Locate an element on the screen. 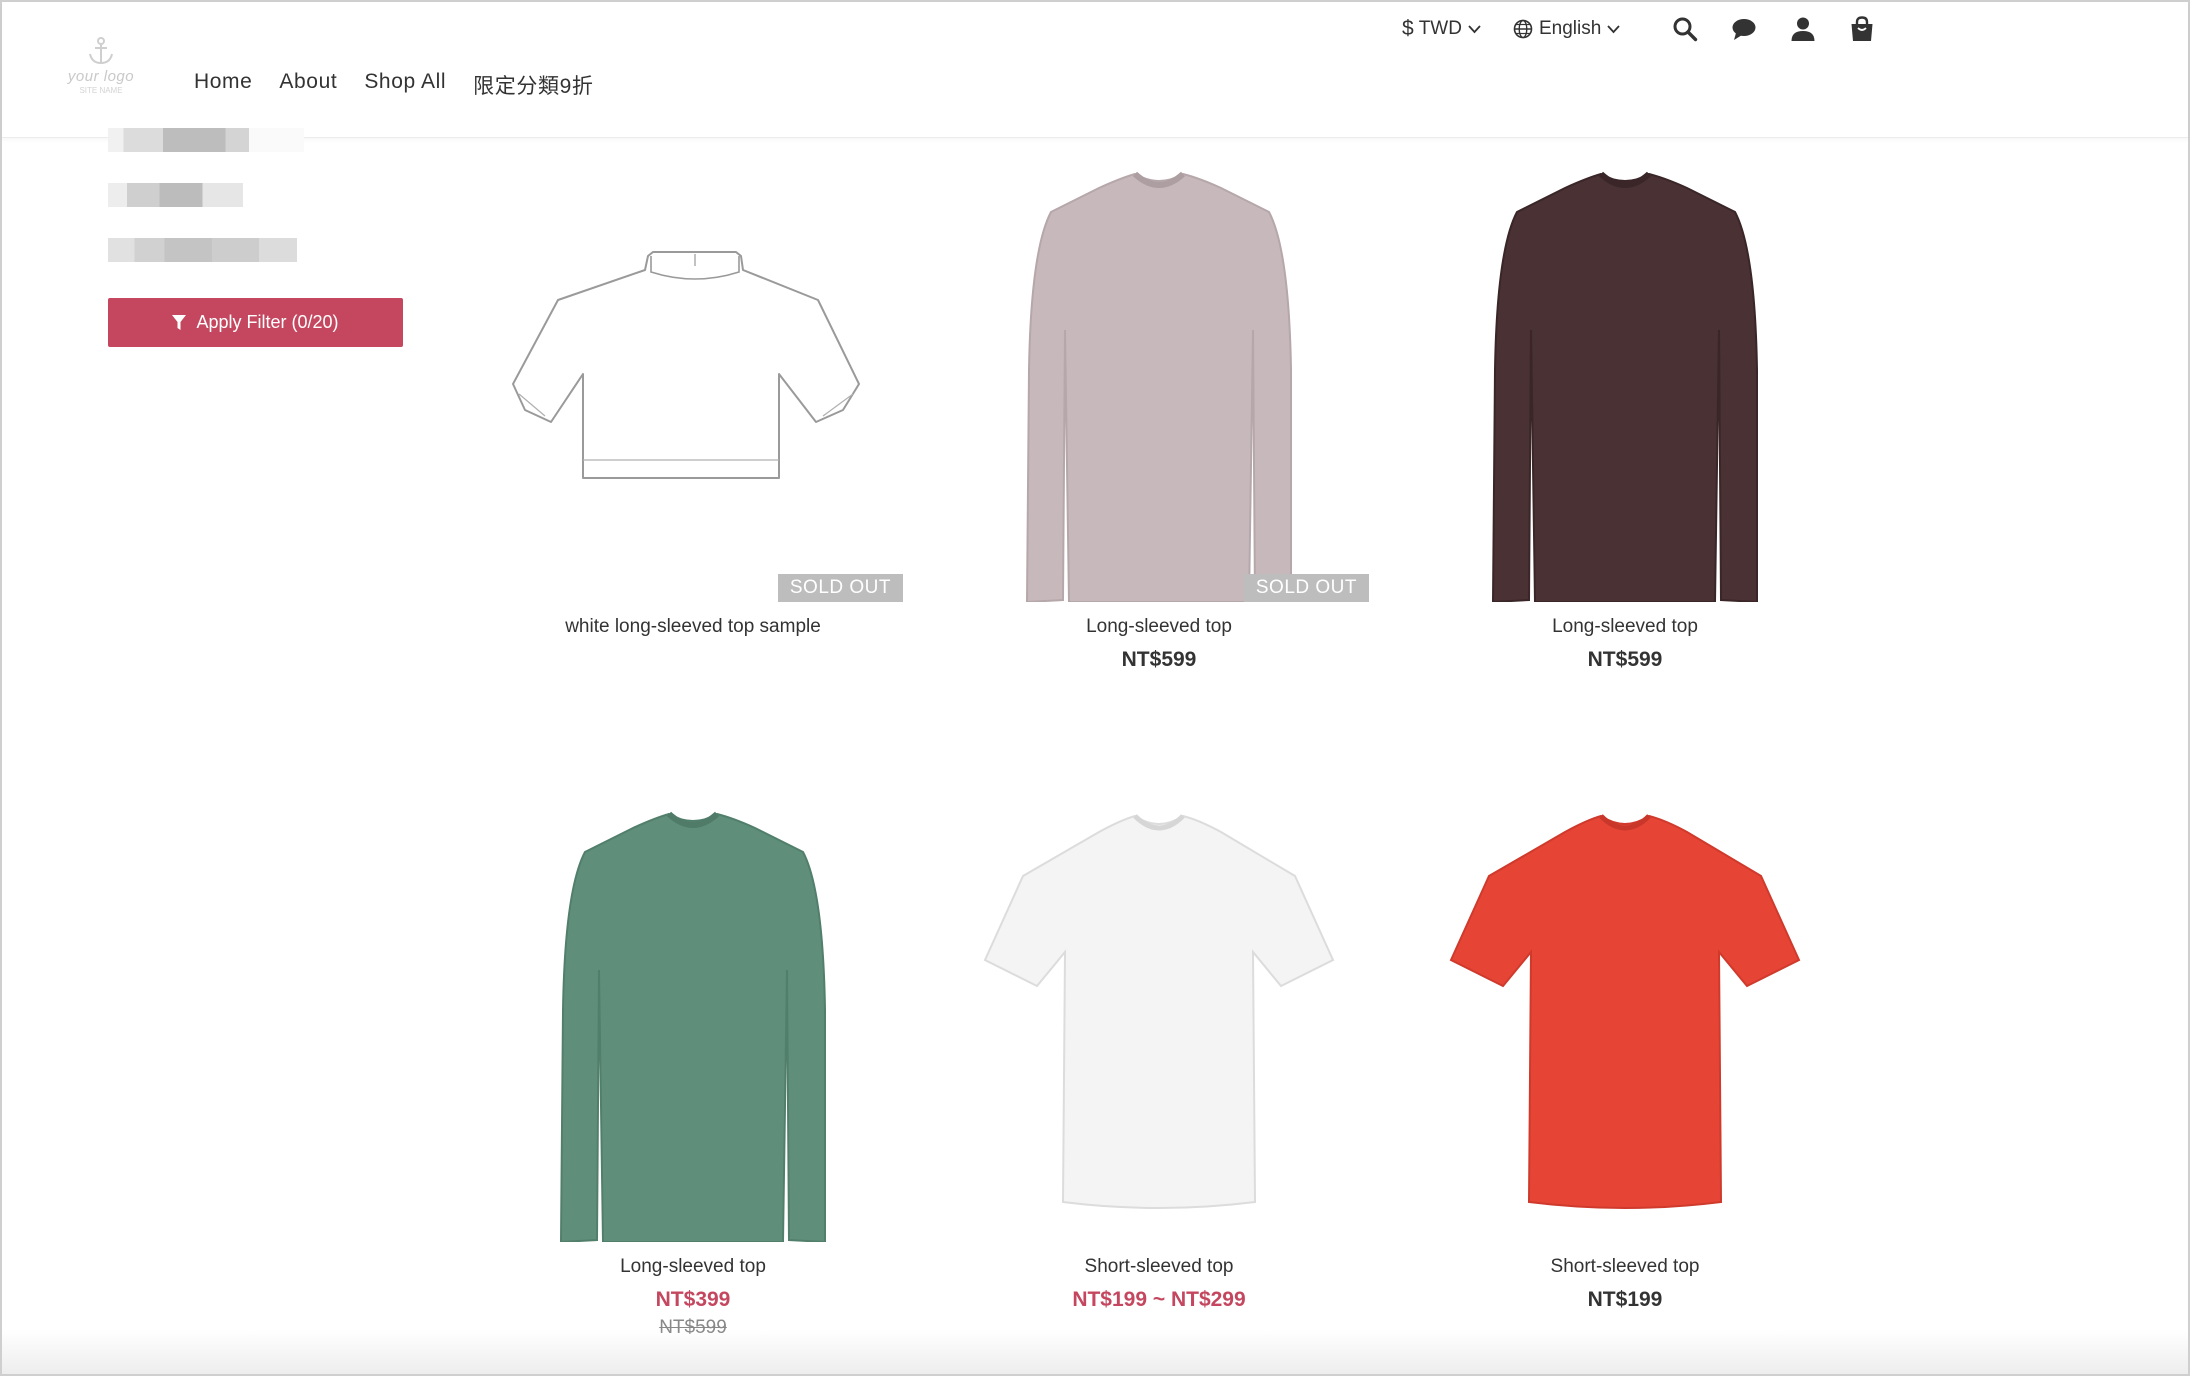  apply-filter-label: Apply Filter (0/20) is located at coordinates (267, 322).